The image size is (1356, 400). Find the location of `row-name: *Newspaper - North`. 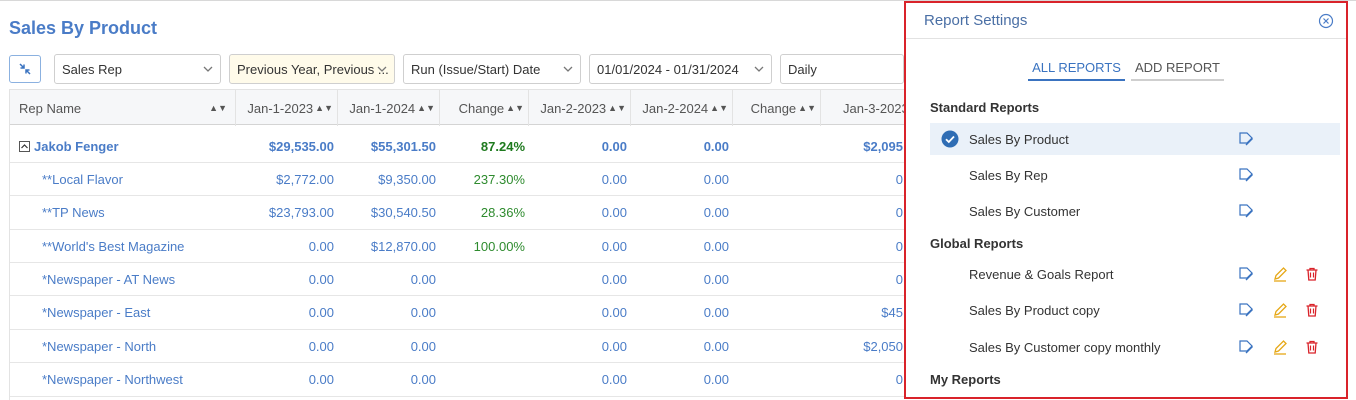

row-name: *Newspaper - North is located at coordinates (99, 346).